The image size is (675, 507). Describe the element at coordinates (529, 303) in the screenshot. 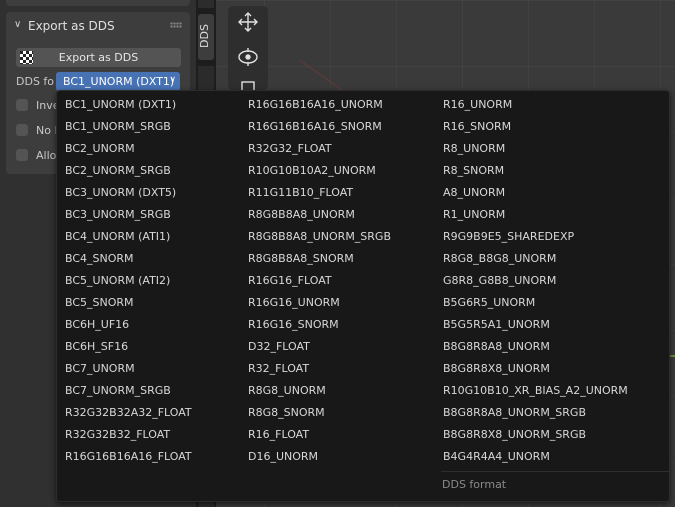

I see `menu-item: B5G6R5_UNORM` at that location.